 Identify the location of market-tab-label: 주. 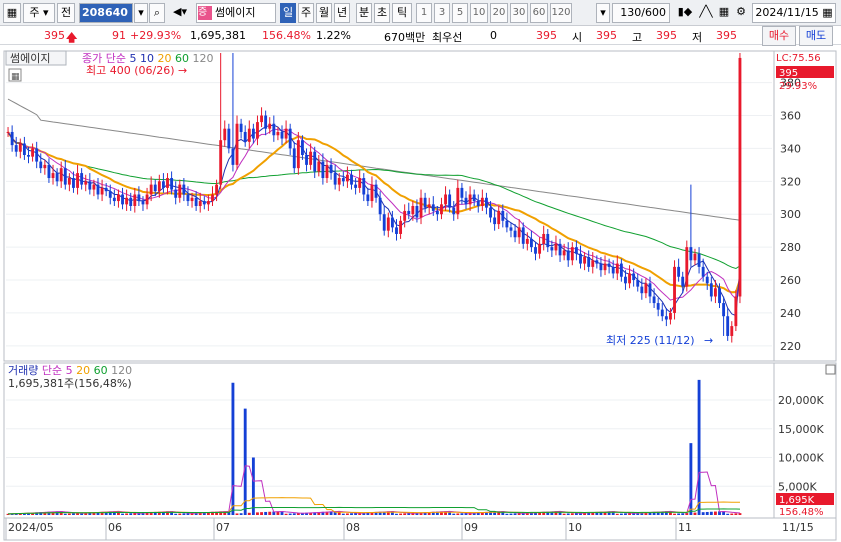
(34, 12).